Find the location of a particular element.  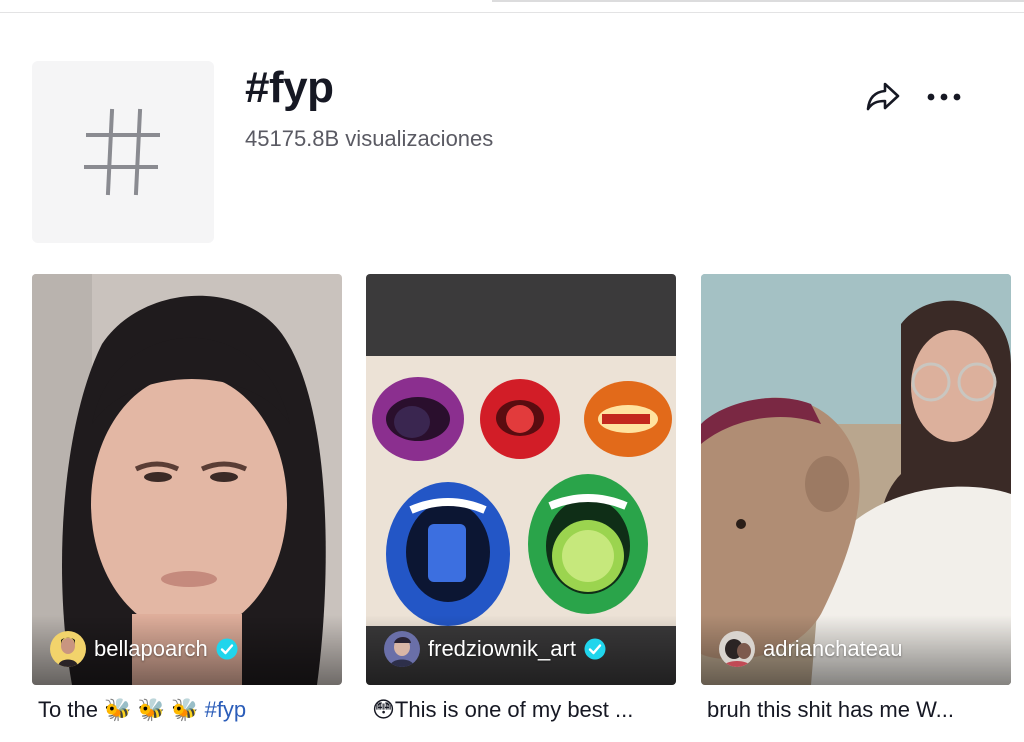

more-dots-icon is located at coordinates (944, 97).